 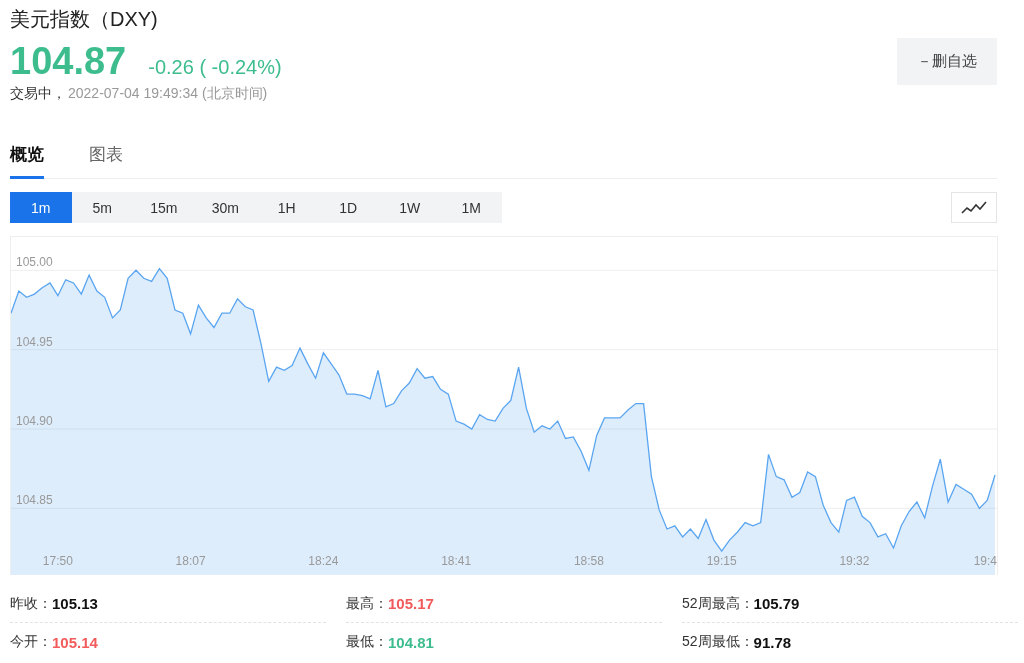 I want to click on chart-type-button, so click(x=974, y=207).